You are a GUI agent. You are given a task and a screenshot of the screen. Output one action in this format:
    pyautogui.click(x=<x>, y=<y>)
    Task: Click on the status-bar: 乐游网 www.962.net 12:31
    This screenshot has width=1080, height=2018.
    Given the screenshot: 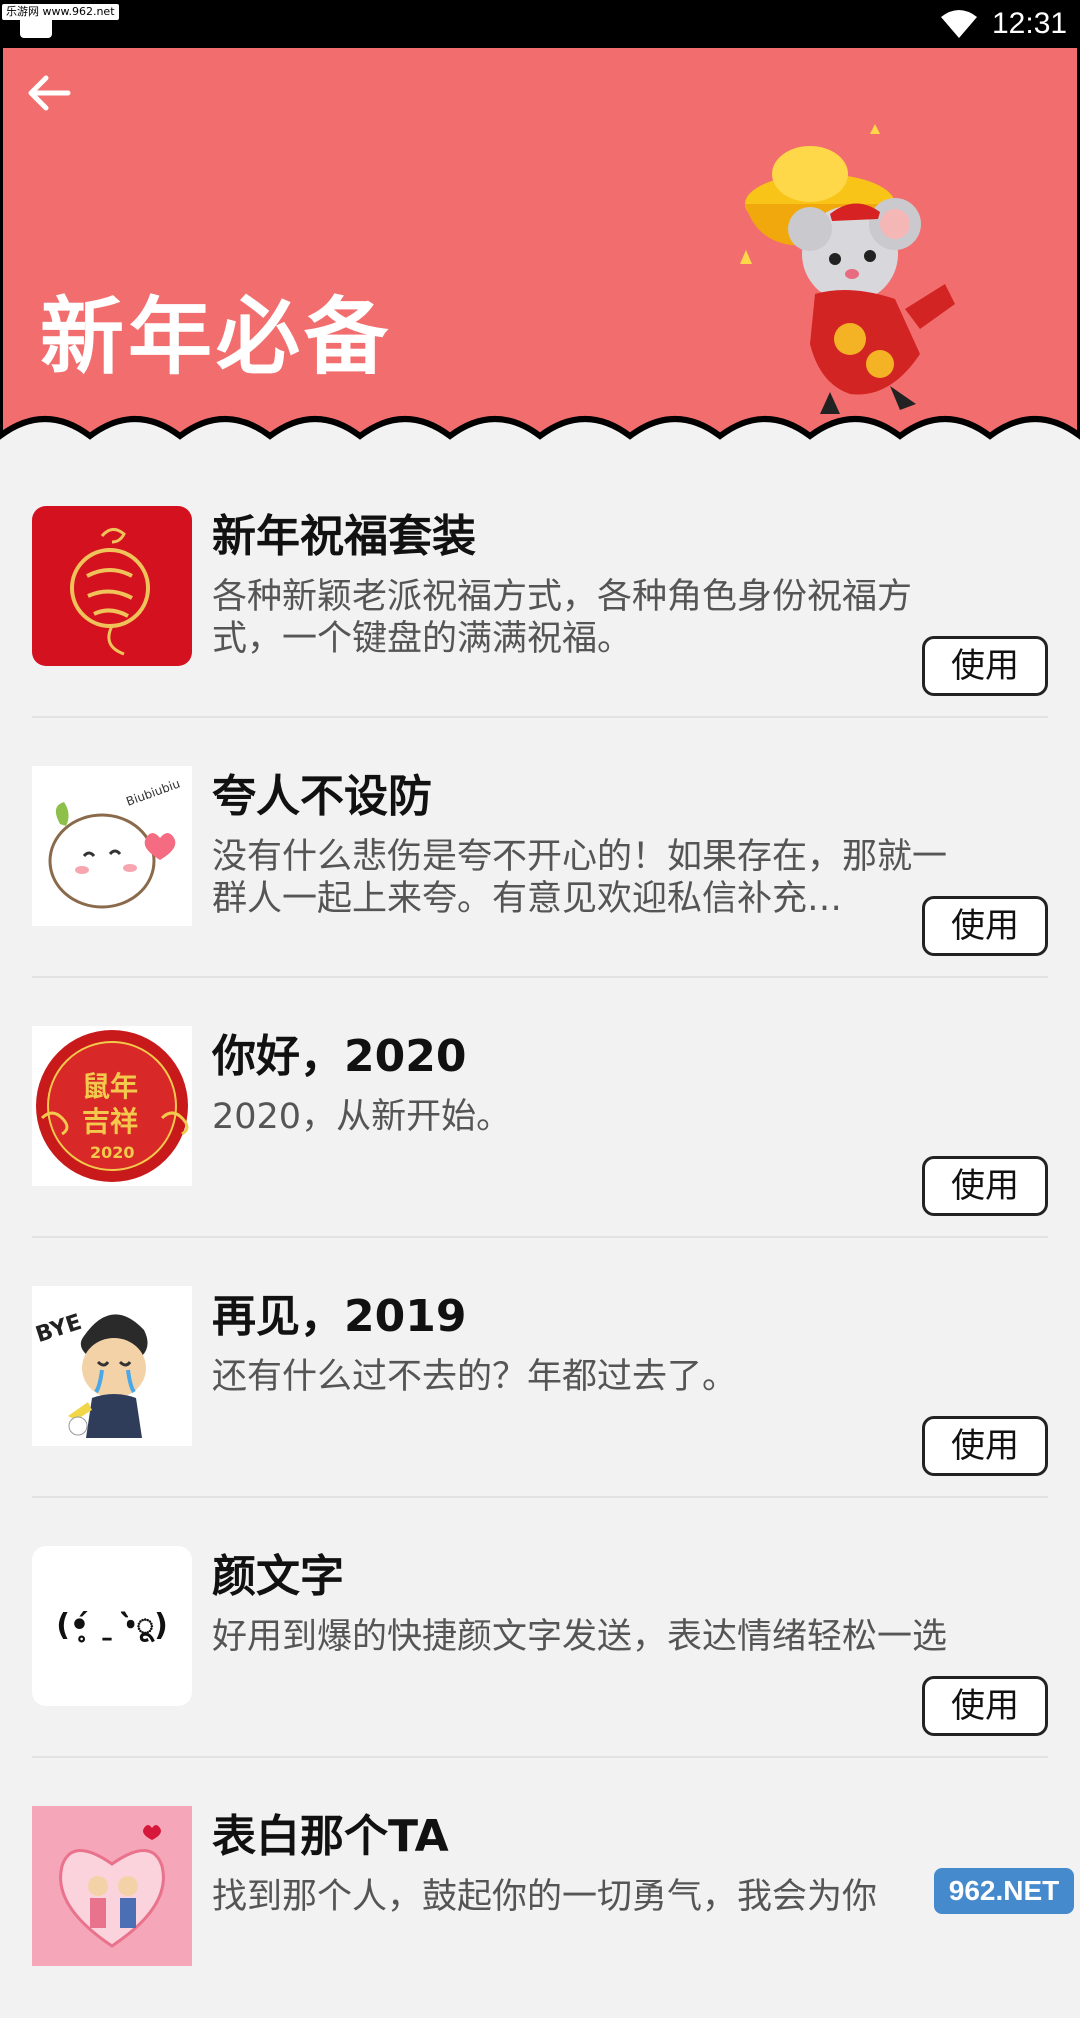 What is the action you would take?
    pyautogui.click(x=540, y=24)
    